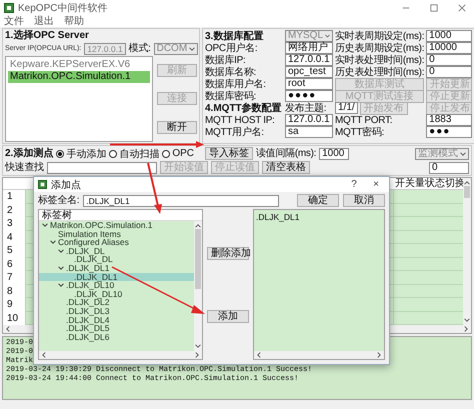  I want to click on field-label: 标签全名:, so click(59, 200).